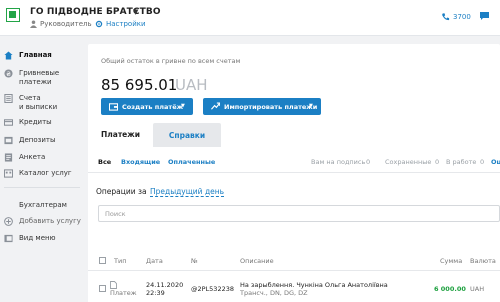  Describe the element at coordinates (121, 191) in the screenshot. I see `operations-label: Операции за` at that location.